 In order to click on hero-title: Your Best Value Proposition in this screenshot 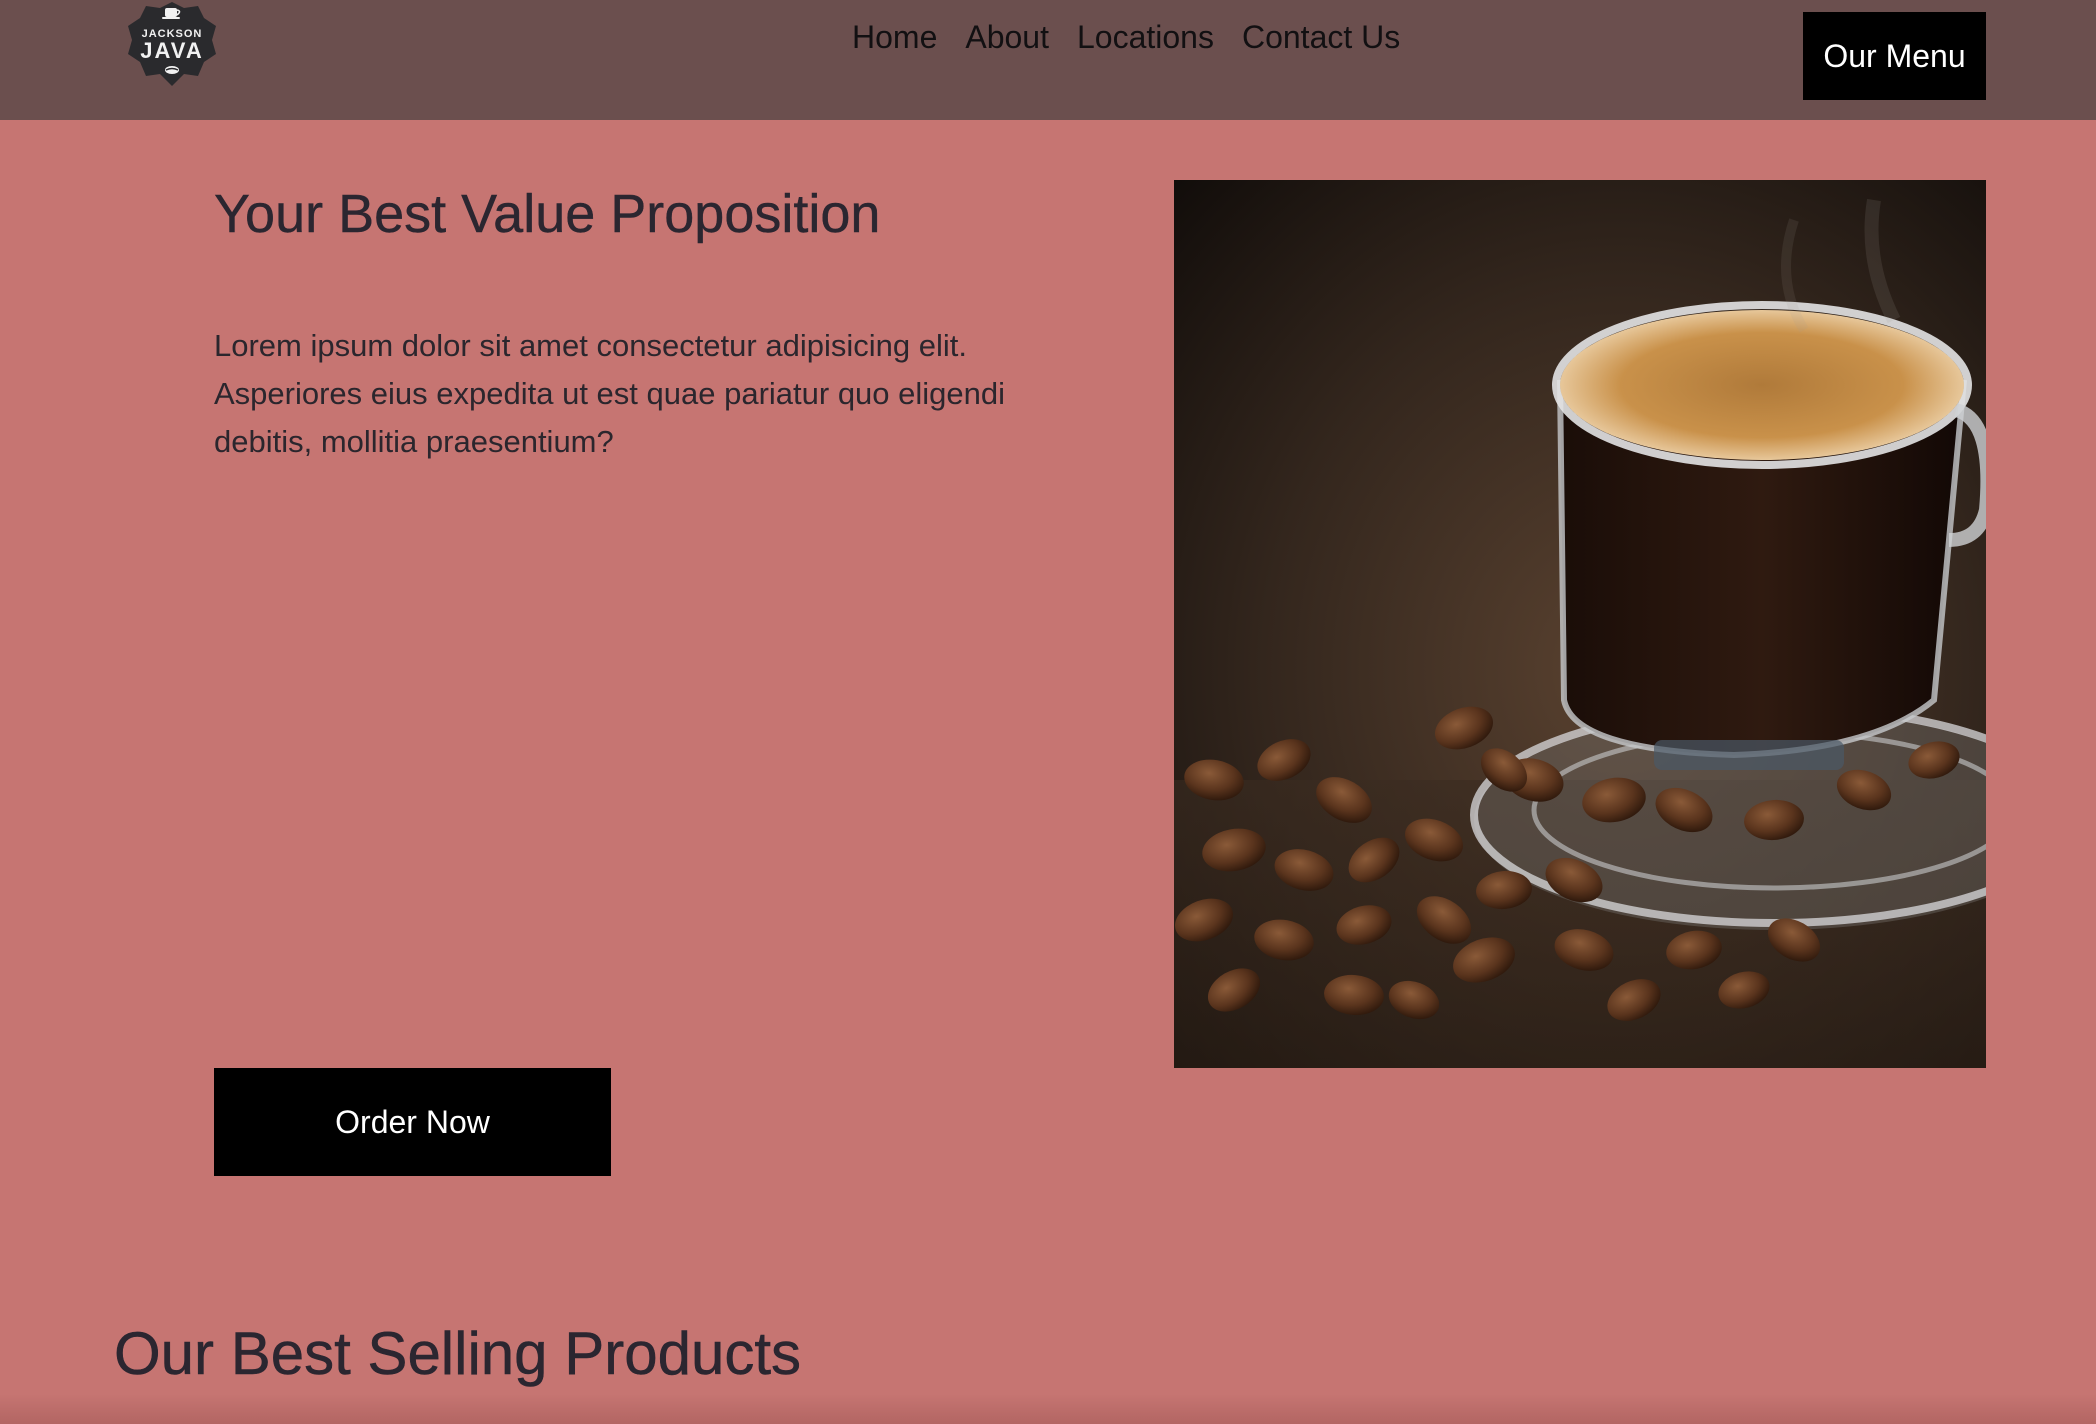, I will do `click(547, 214)`.